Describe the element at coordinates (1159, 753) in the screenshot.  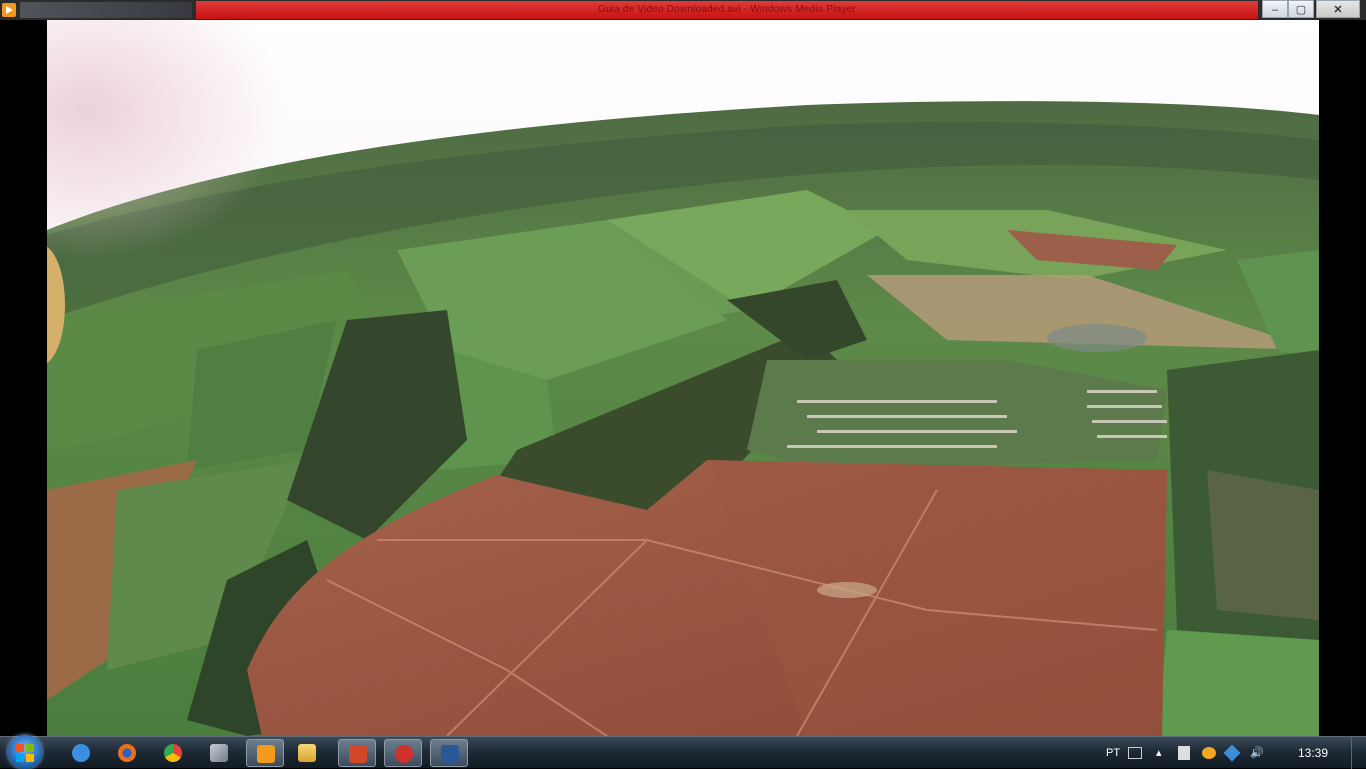
I see `show-hidden-icons-chevron-icon: ▴` at that location.